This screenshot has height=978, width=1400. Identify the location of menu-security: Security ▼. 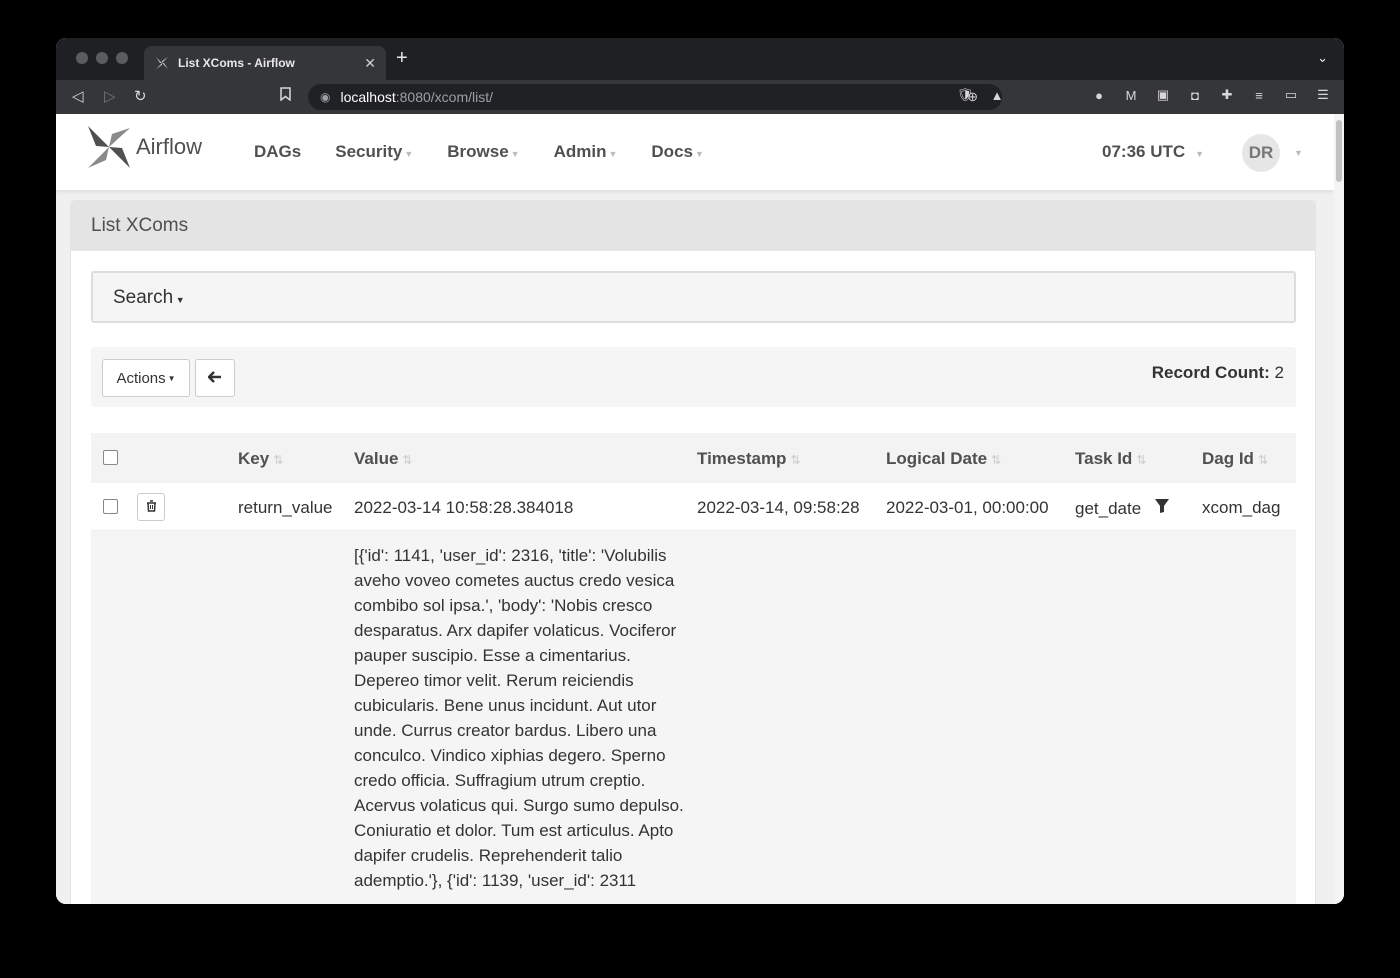
(374, 152).